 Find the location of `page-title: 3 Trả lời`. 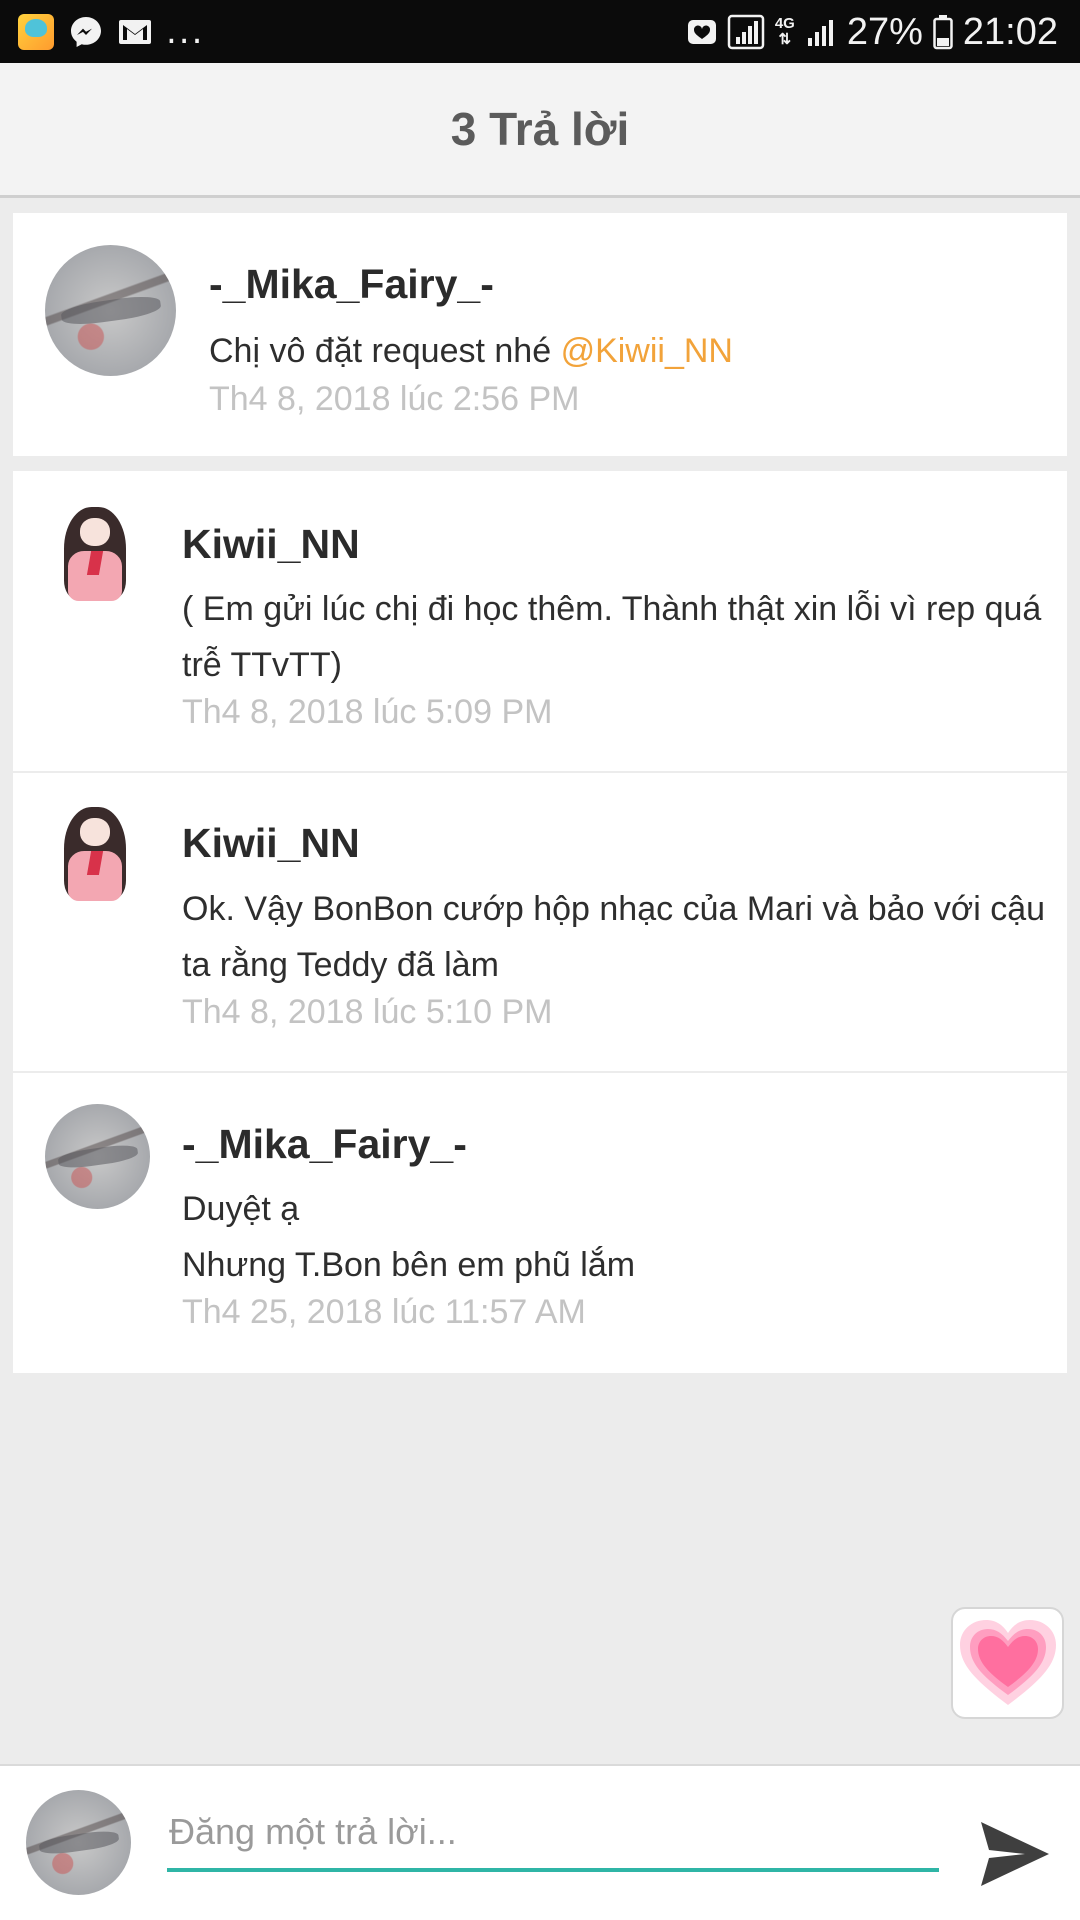

page-title: 3 Trả lời is located at coordinates (540, 129).